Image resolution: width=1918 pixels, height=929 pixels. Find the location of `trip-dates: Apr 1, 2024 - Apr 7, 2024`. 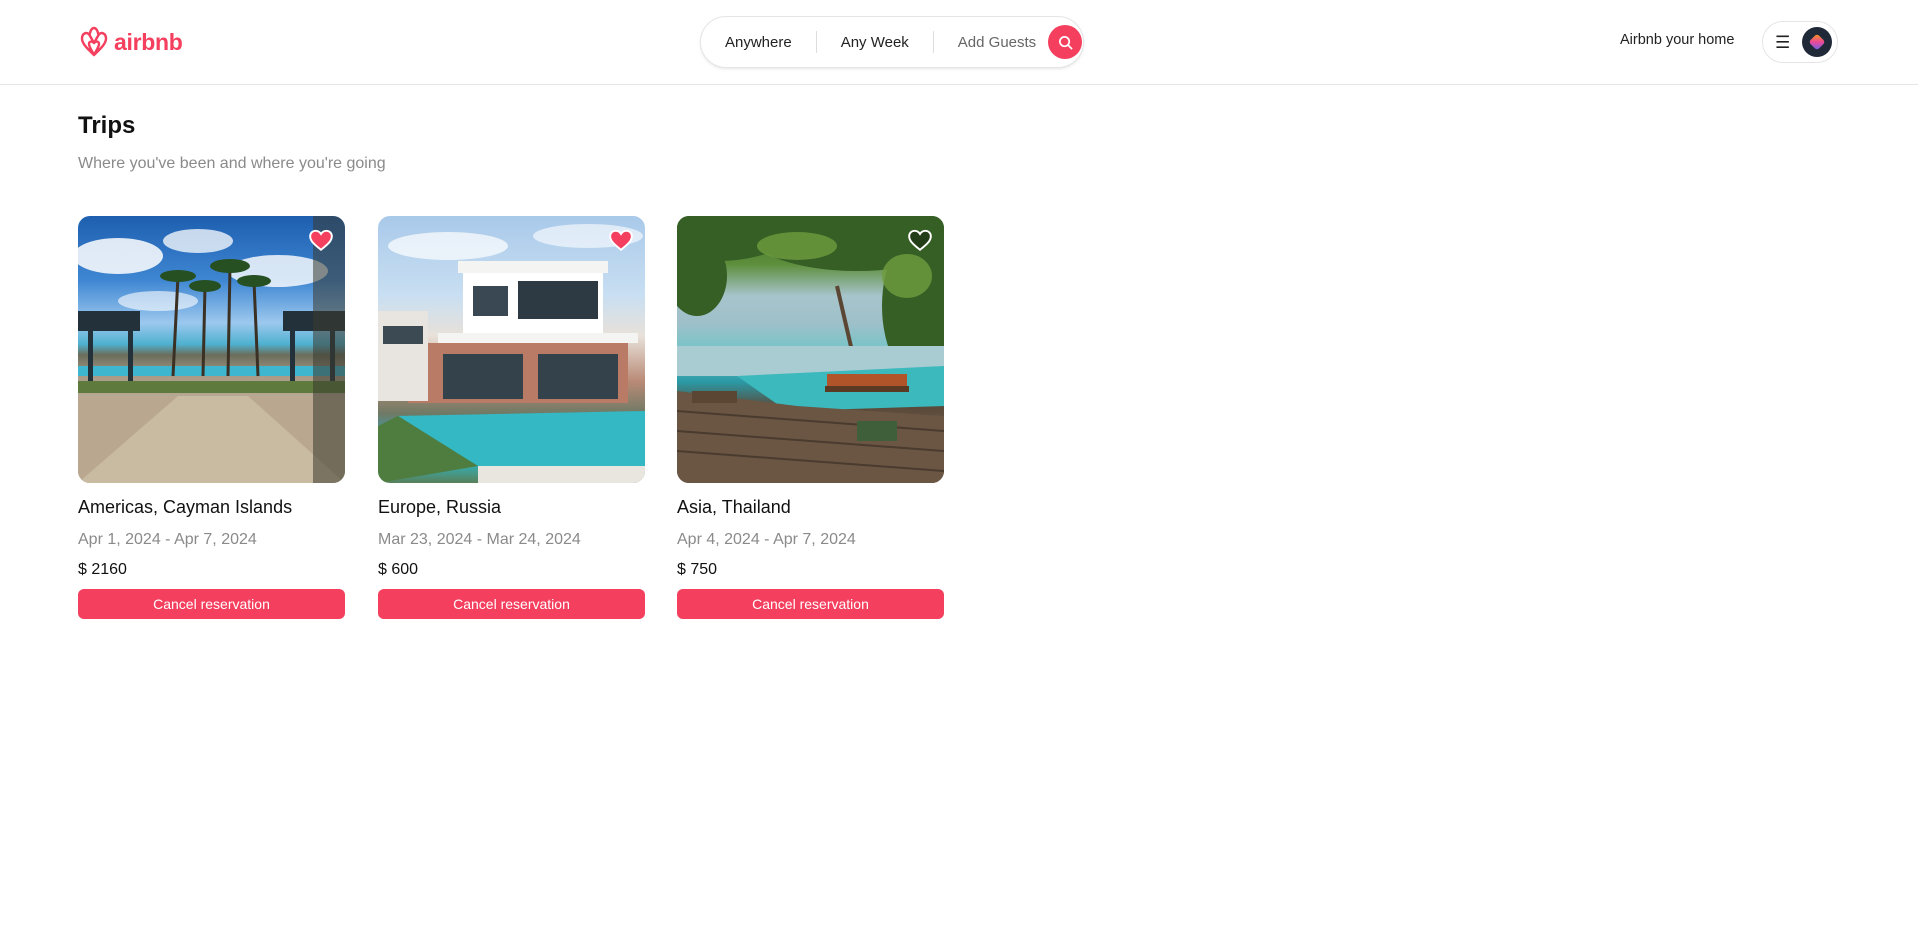

trip-dates: Apr 1, 2024 - Apr 7, 2024 is located at coordinates (167, 539).